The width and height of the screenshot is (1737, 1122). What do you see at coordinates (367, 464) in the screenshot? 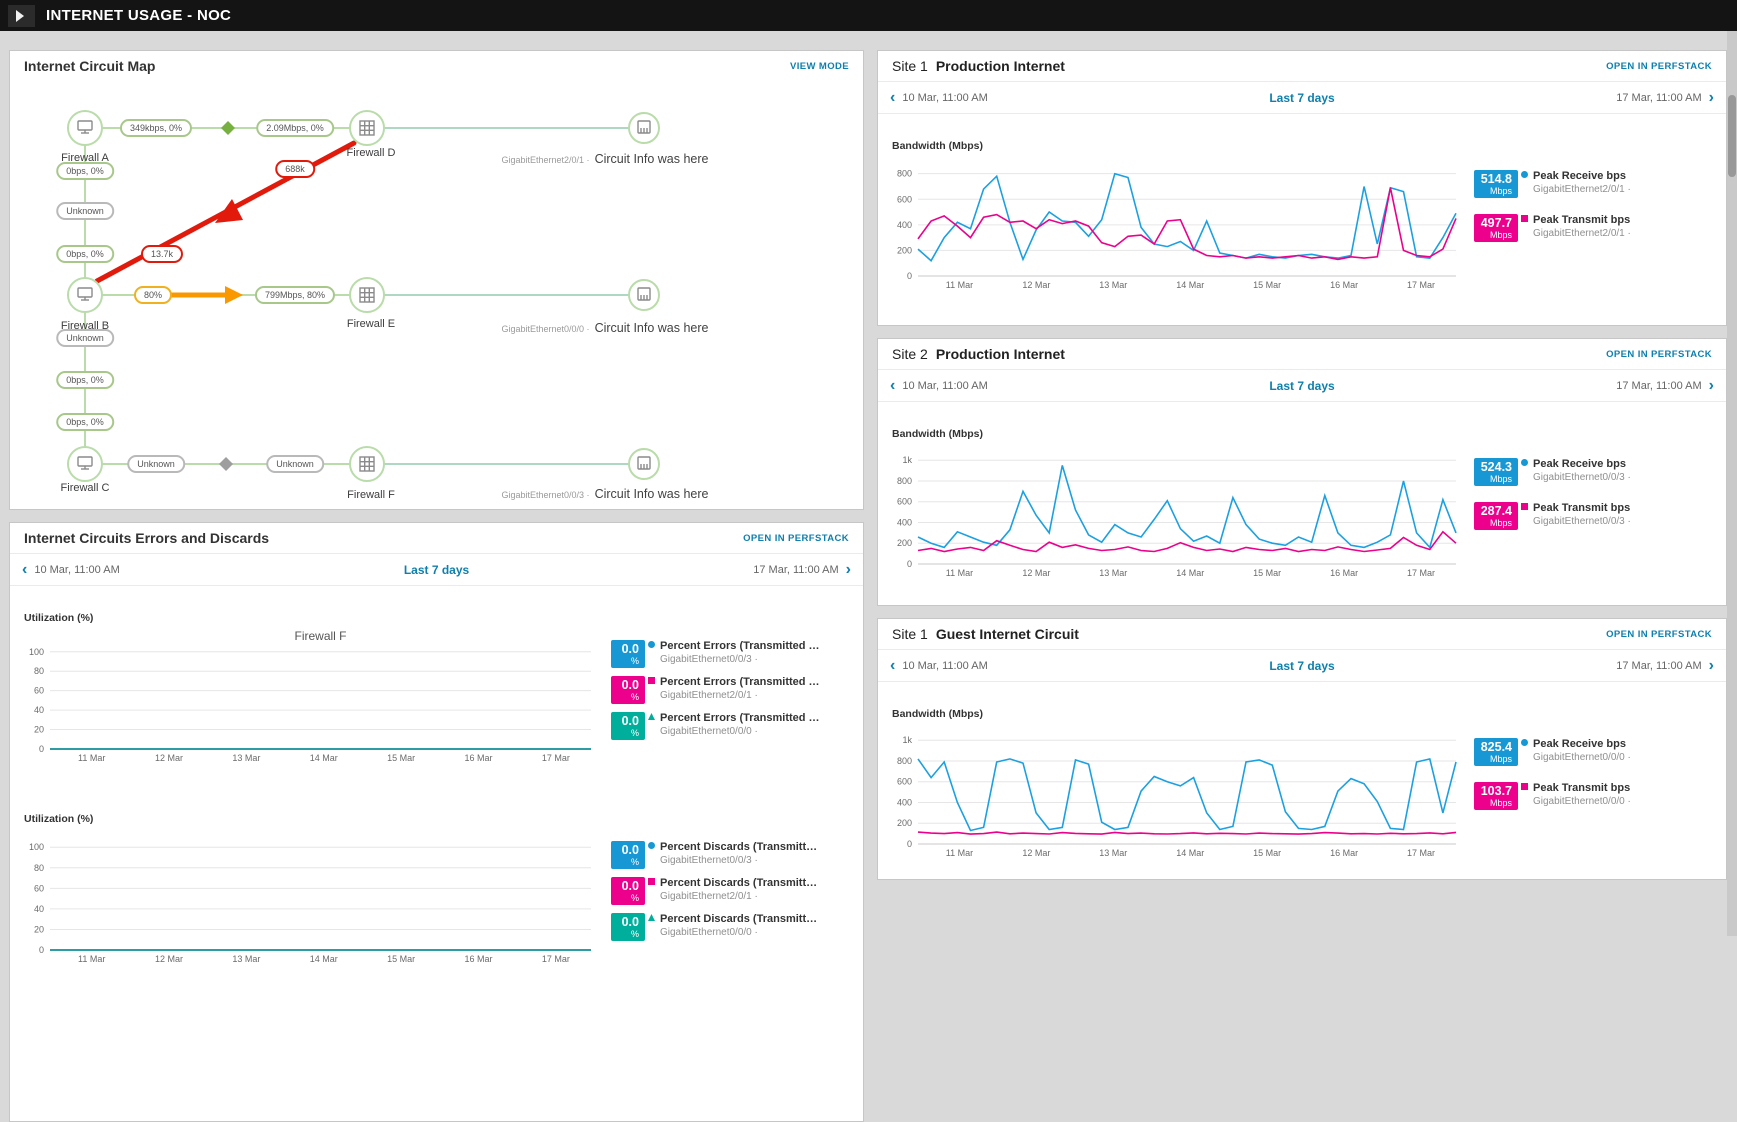
I see `firewall-f-node` at bounding box center [367, 464].